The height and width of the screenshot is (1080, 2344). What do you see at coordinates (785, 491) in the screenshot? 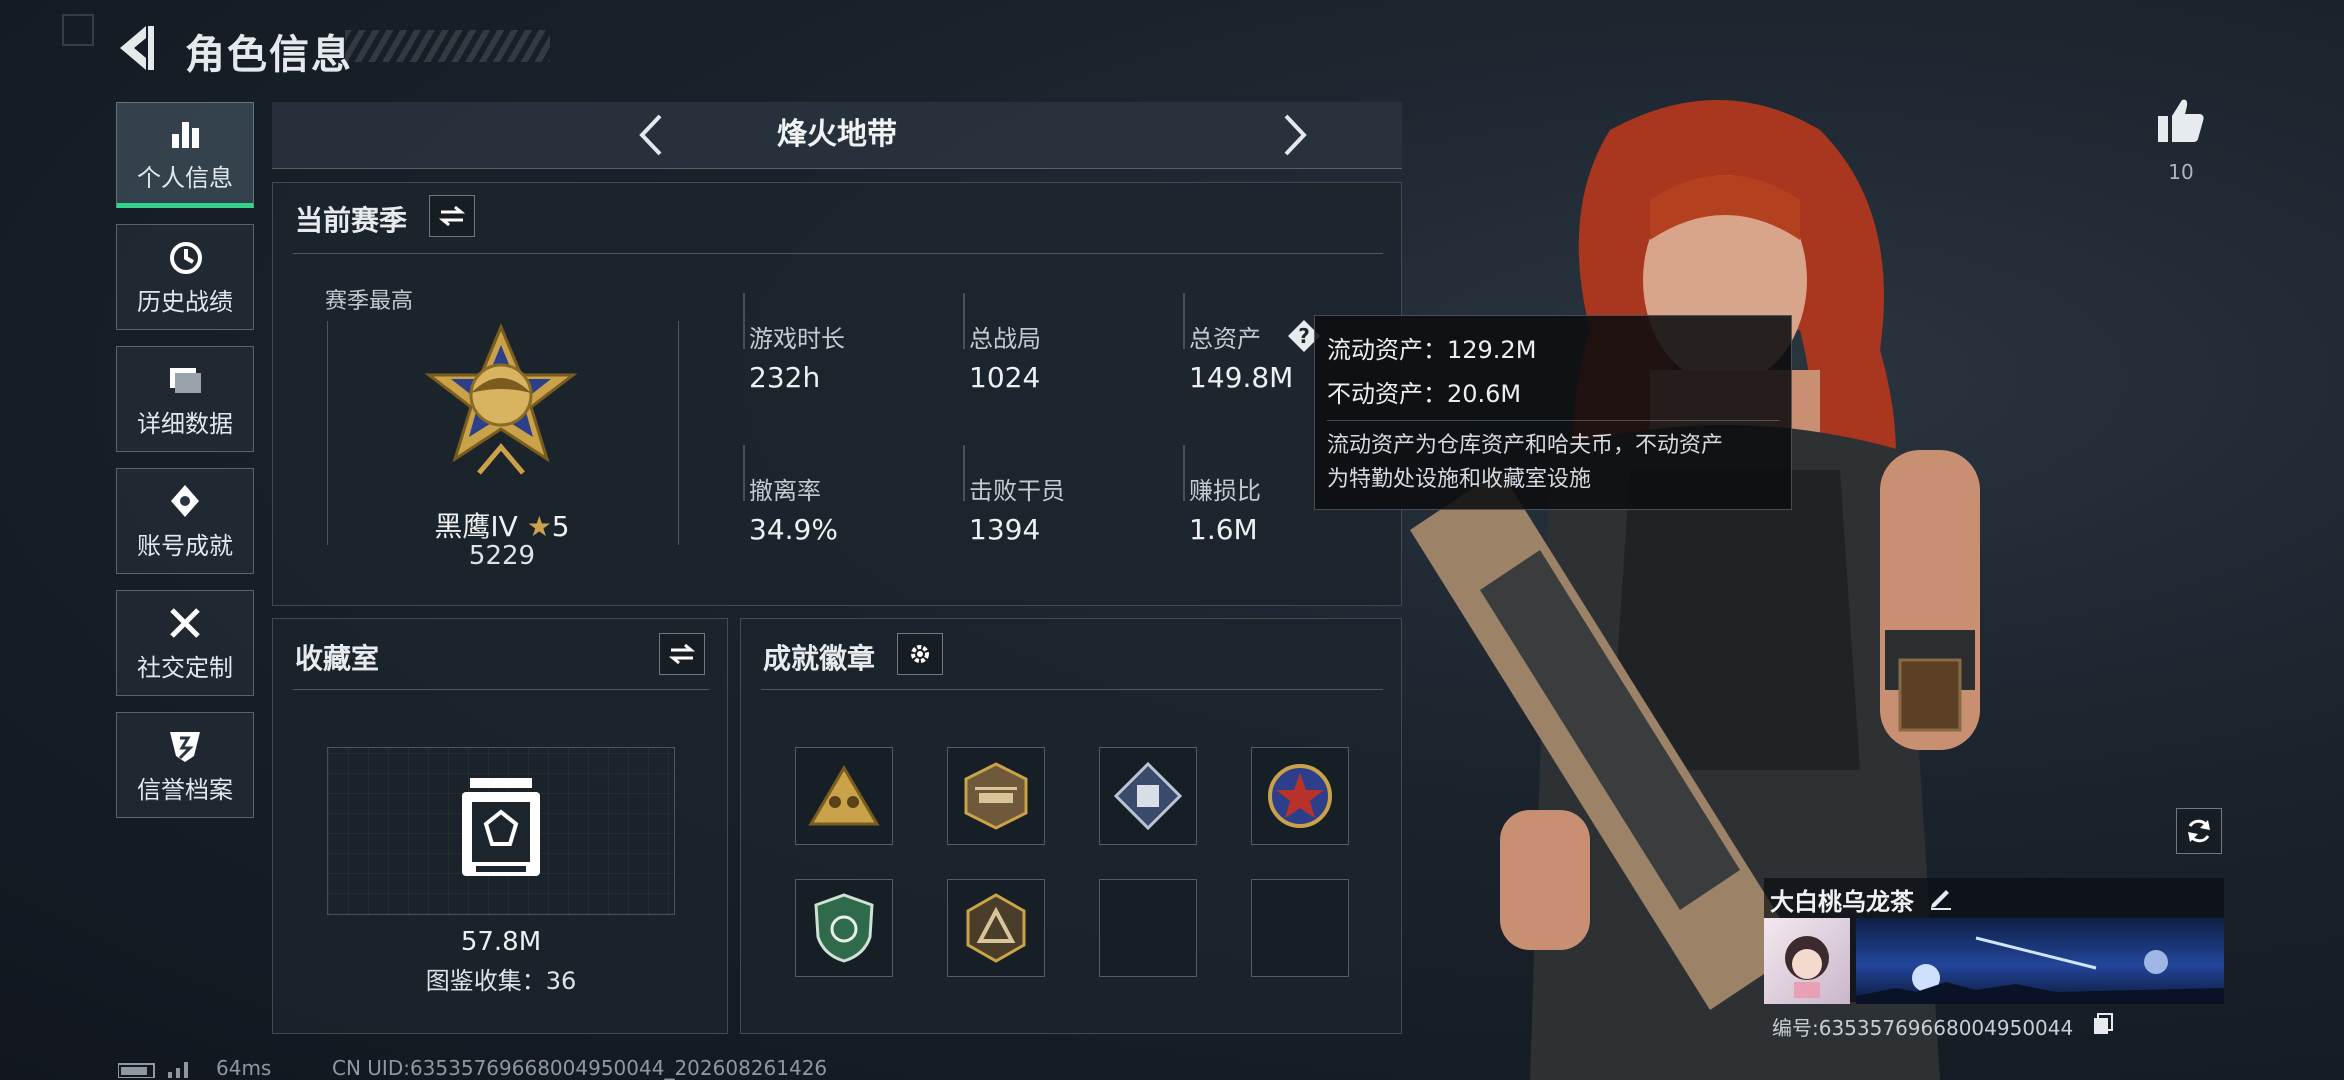
I see `stat-label: 撤离率` at bounding box center [785, 491].